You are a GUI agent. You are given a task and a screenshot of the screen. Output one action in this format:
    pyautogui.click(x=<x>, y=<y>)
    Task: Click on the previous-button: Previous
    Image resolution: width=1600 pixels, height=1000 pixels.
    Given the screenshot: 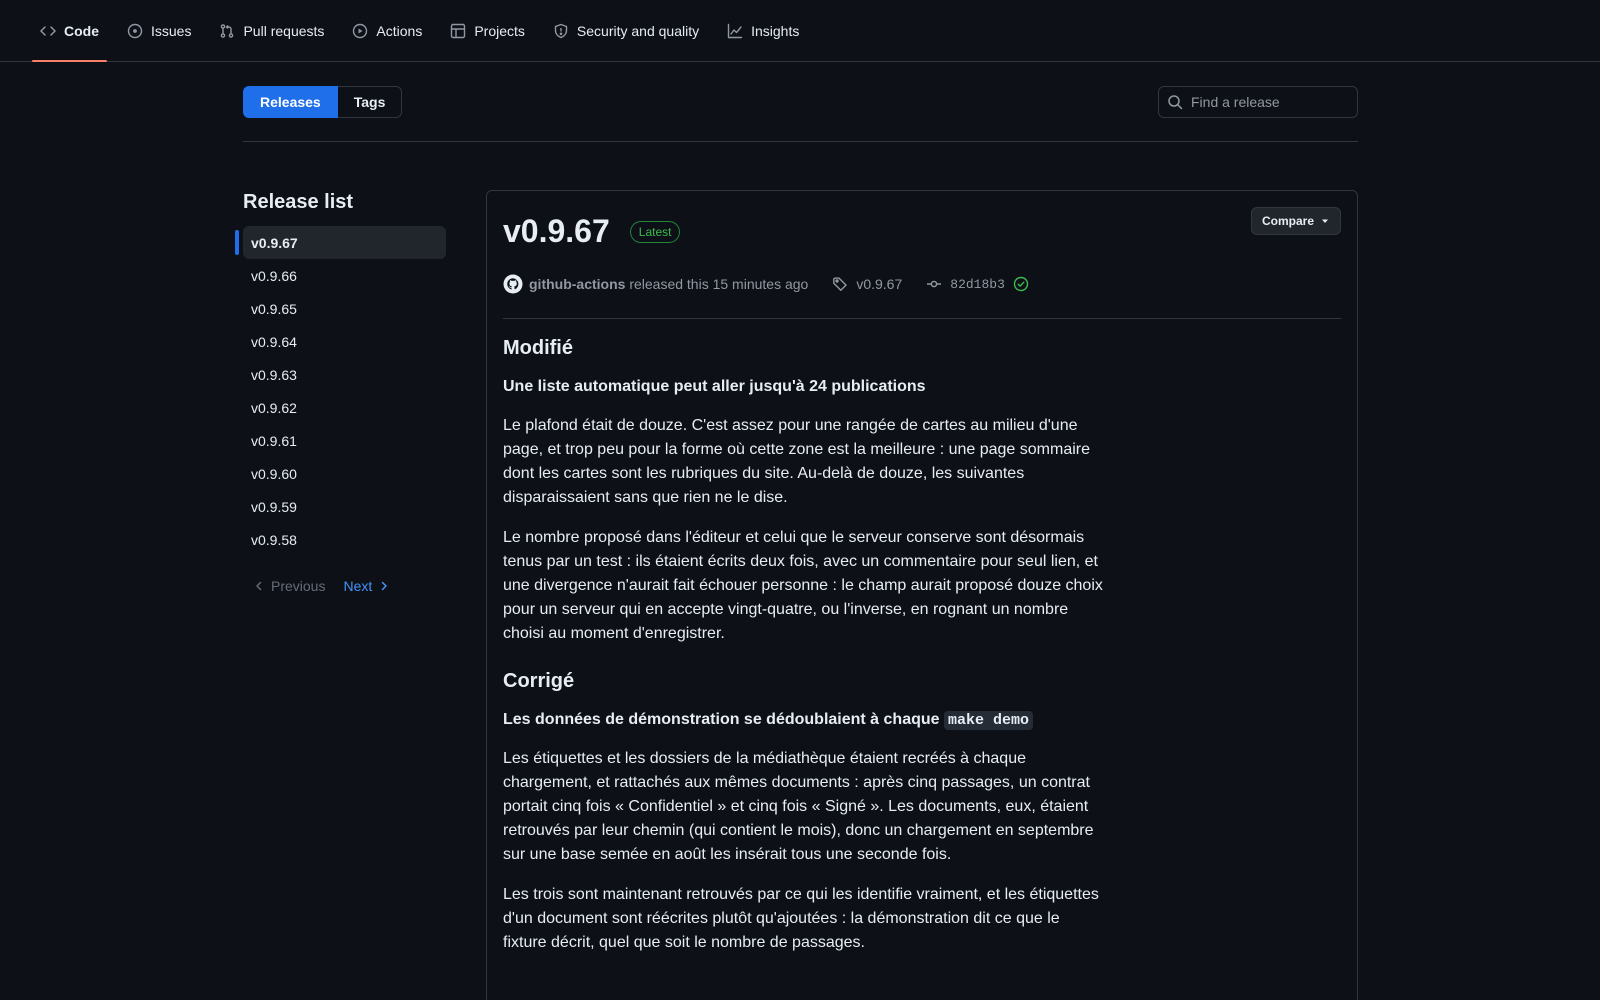 What is the action you would take?
    pyautogui.click(x=289, y=586)
    